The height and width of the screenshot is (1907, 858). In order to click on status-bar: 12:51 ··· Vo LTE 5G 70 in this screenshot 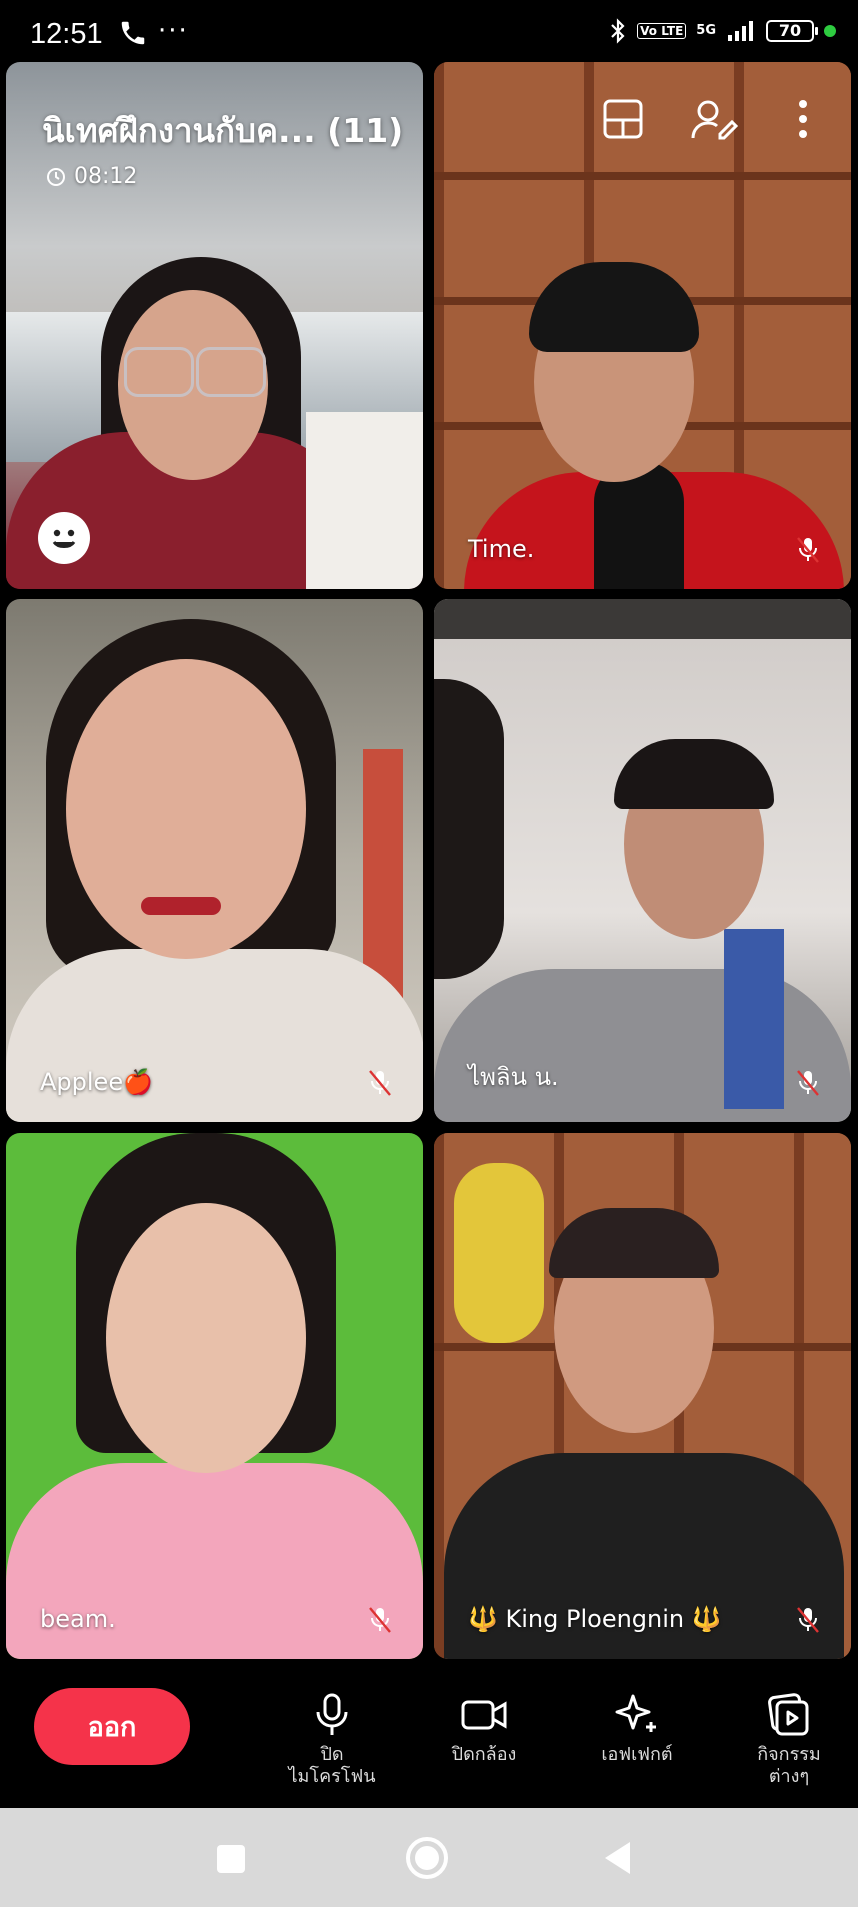, I will do `click(429, 32)`.